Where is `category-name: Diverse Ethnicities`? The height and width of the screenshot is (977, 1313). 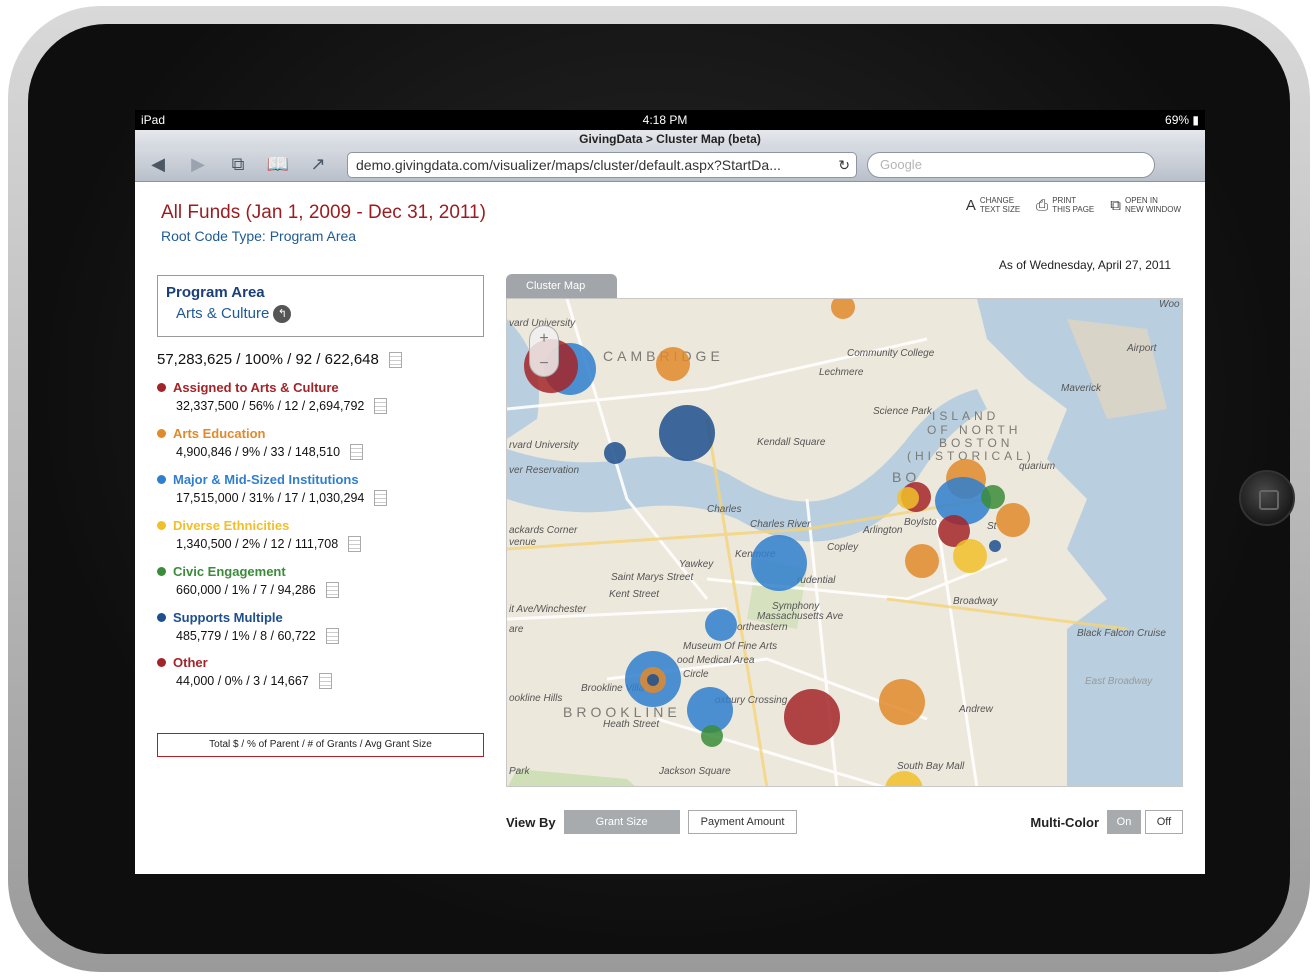
category-name: Diverse Ethnicities is located at coordinates (259, 525).